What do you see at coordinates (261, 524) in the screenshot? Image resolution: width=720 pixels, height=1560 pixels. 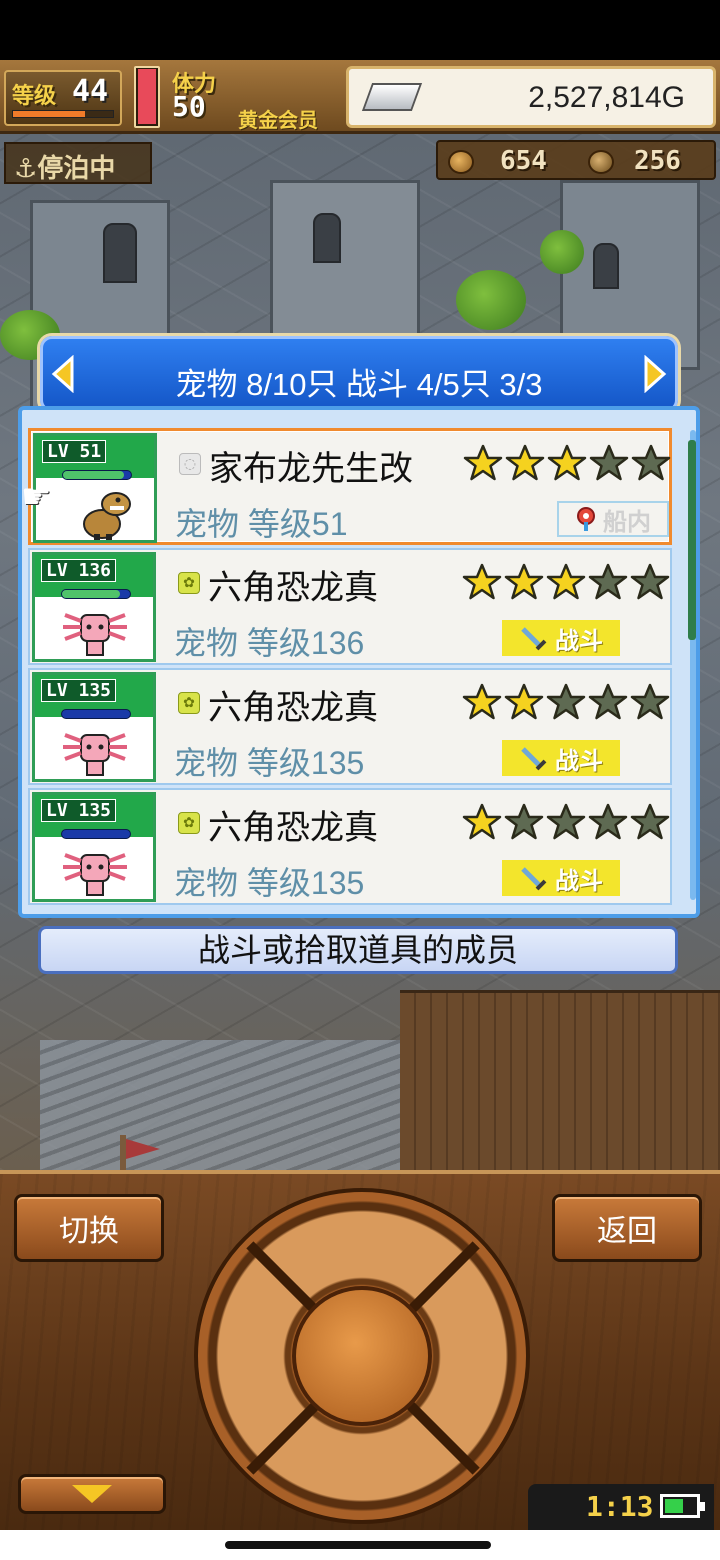 I see `pet-subtitle: 宠物 等级51` at bounding box center [261, 524].